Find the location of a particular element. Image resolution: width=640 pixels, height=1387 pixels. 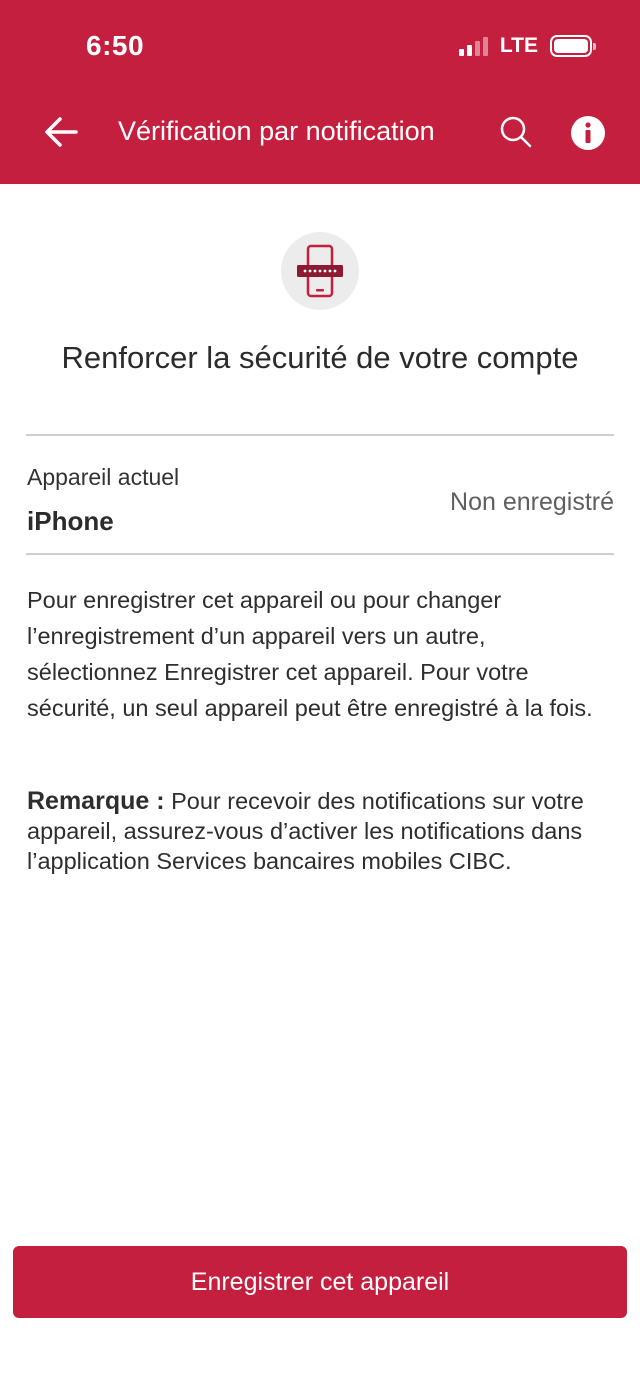

signal-icon is located at coordinates (473, 46).